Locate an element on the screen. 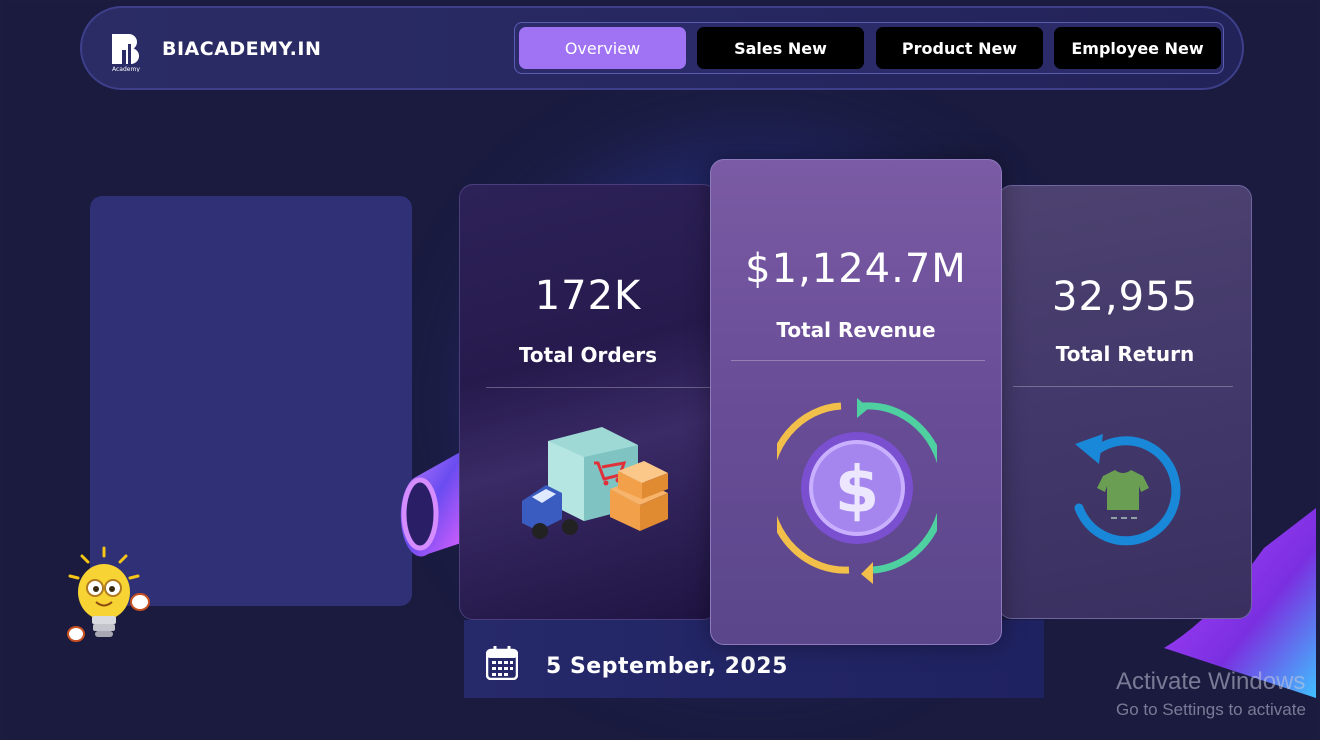 The height and width of the screenshot is (740, 1320). lightbulb-mascot-icon is located at coordinates (108, 594).